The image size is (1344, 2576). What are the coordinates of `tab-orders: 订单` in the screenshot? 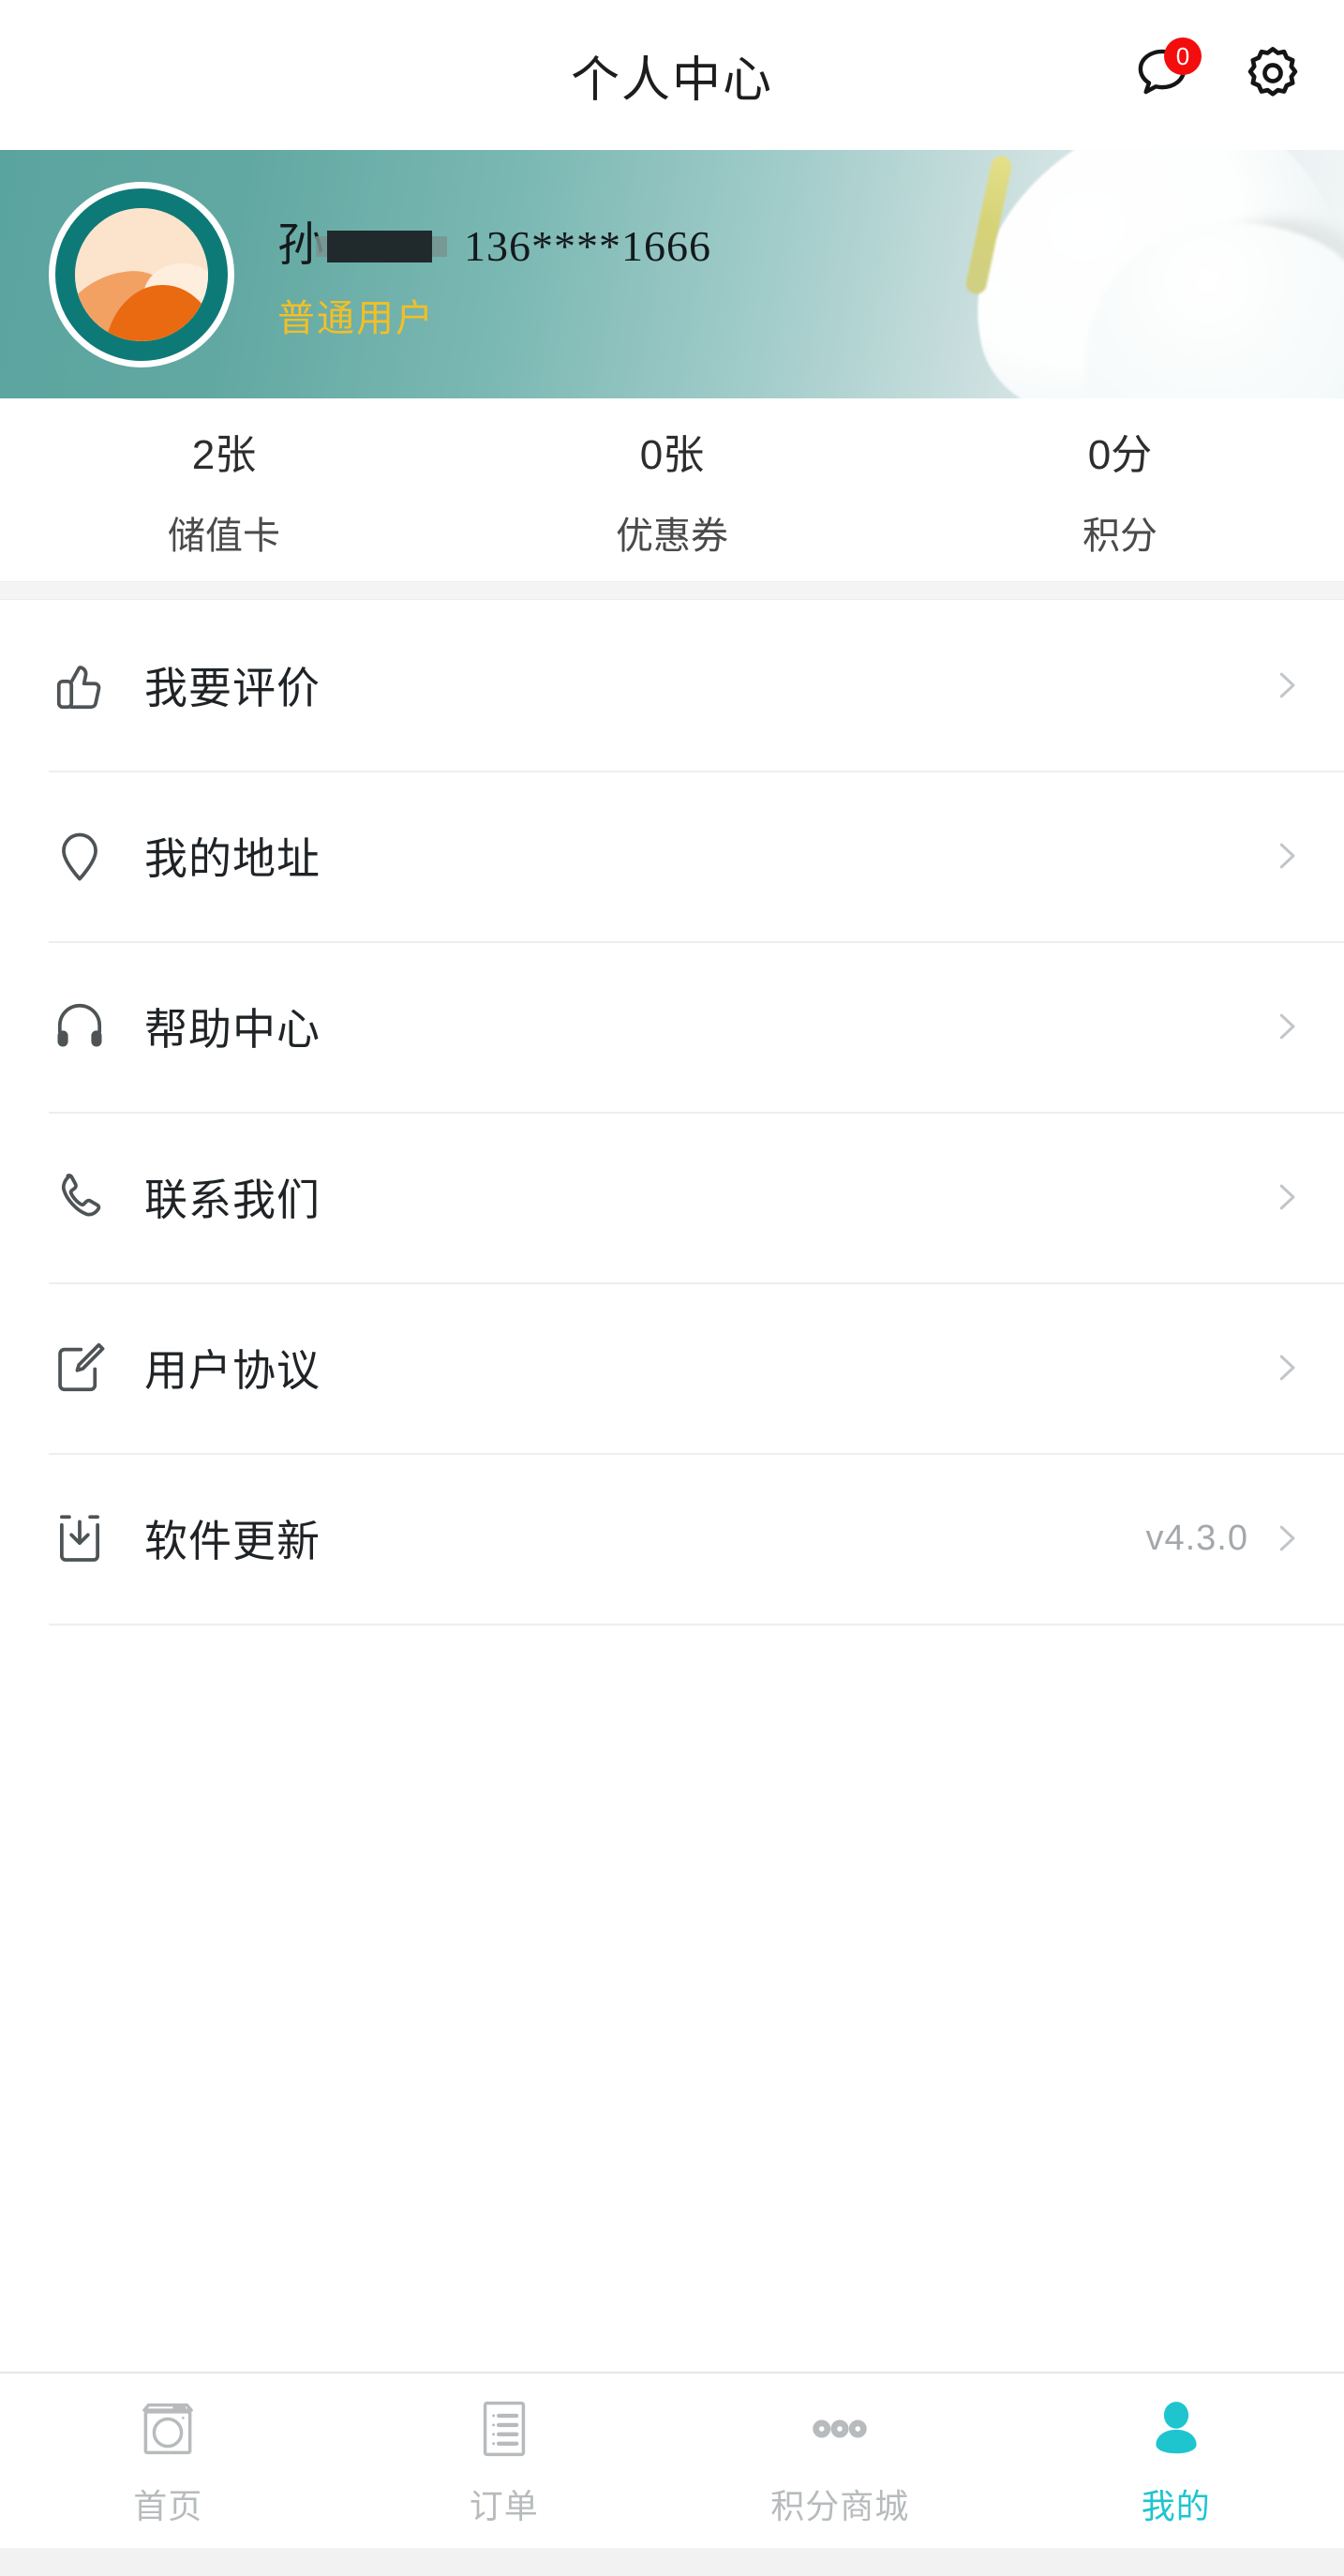 It's located at (505, 2461).